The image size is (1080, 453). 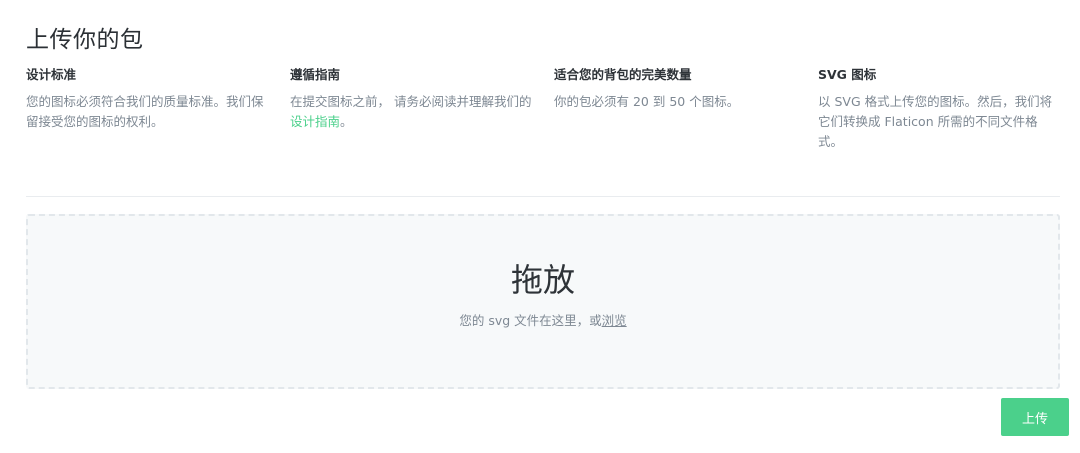 I want to click on guideline-text: 在提交图标之前， 请务必阅读并理解我们的设计指南。, so click(x=412, y=112).